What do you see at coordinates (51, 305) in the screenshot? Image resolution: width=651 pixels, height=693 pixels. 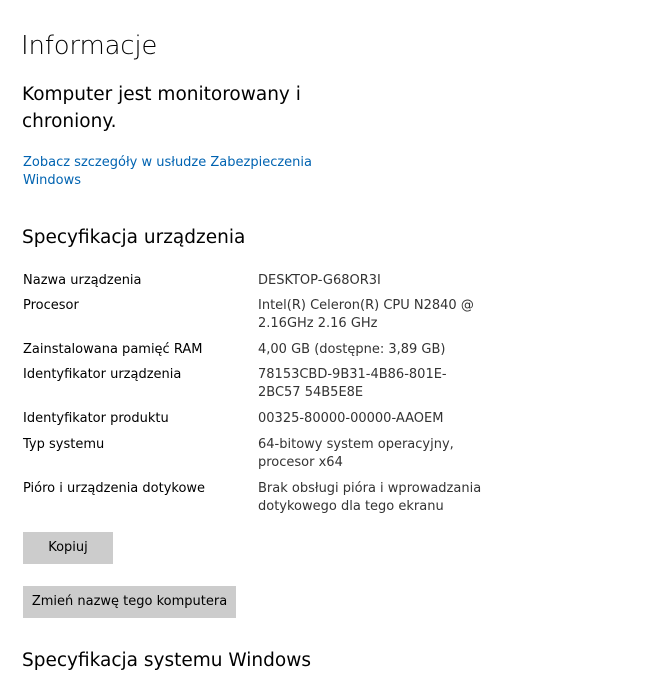 I see `spec-label: Procesor` at bounding box center [51, 305].